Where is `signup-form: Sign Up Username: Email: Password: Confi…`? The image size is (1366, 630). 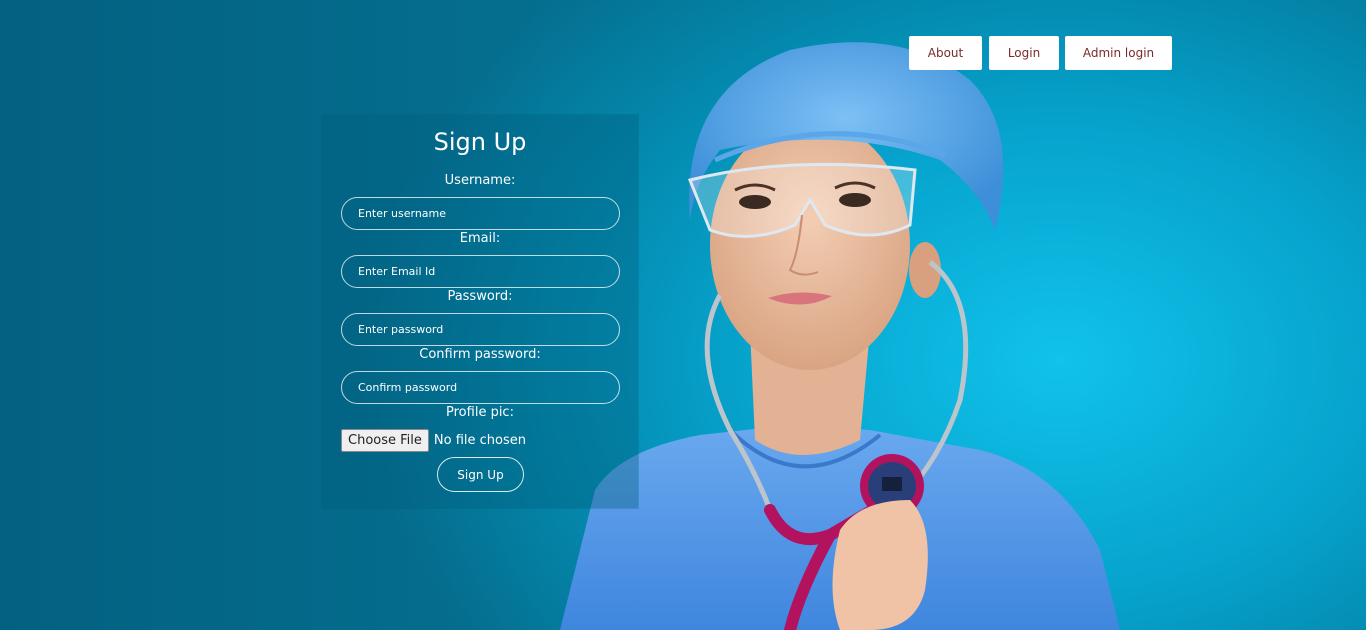 signup-form: Sign Up Username: Email: Password: Confi… is located at coordinates (480, 311).